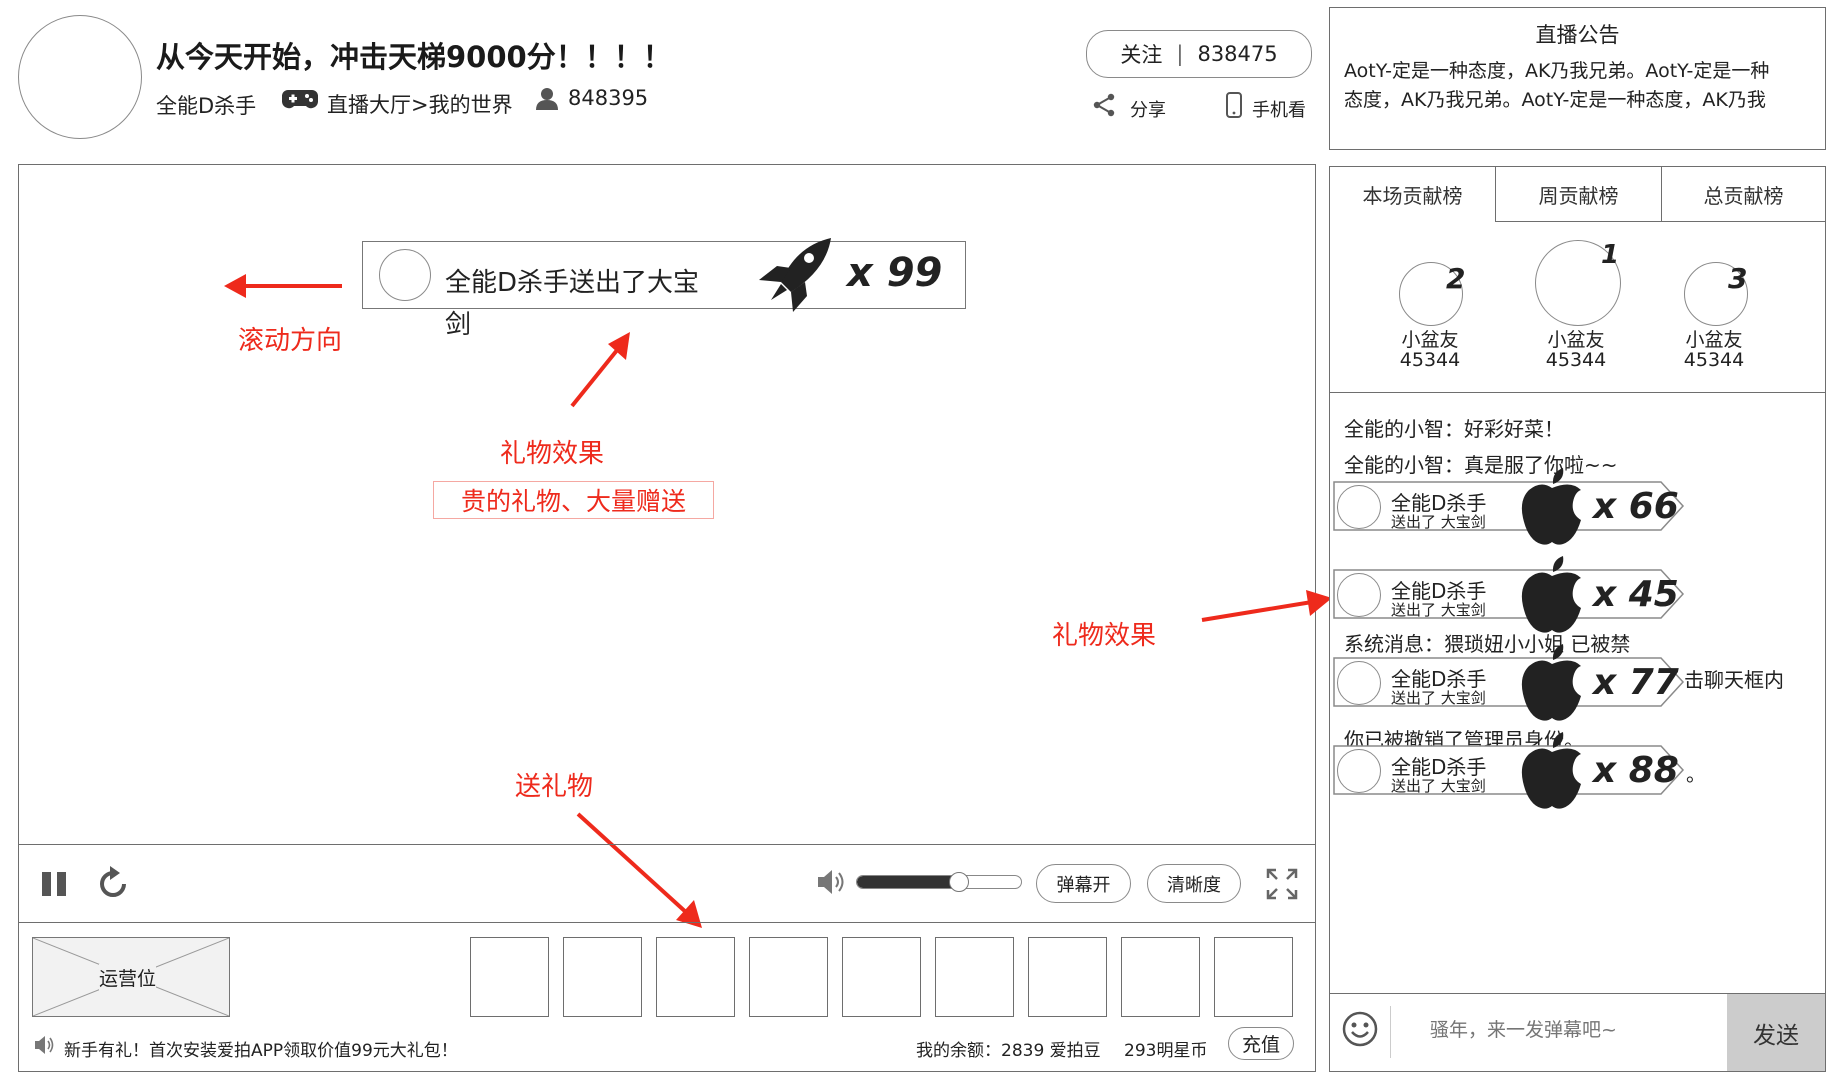 The height and width of the screenshot is (1080, 1830). What do you see at coordinates (1456, 278) in the screenshot?
I see `rank-badge-2: 2` at bounding box center [1456, 278].